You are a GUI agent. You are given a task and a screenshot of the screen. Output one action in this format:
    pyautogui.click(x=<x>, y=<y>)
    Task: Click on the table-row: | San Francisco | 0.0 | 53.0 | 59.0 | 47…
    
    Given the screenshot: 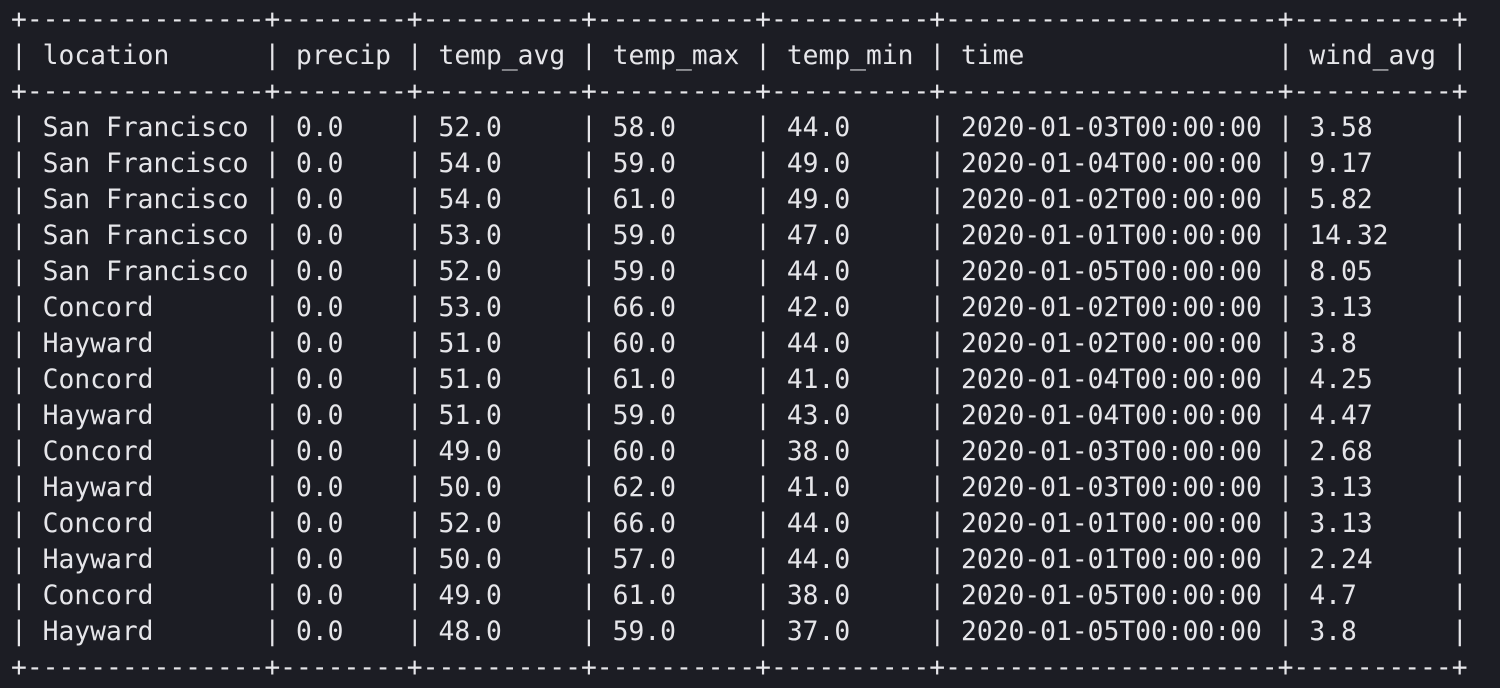 What is the action you would take?
    pyautogui.click(x=739, y=236)
    